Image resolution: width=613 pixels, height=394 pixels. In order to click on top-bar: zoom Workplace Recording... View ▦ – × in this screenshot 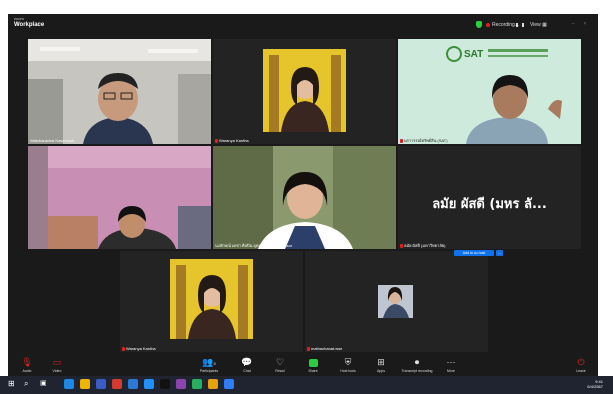, I will do `click(303, 25)`.